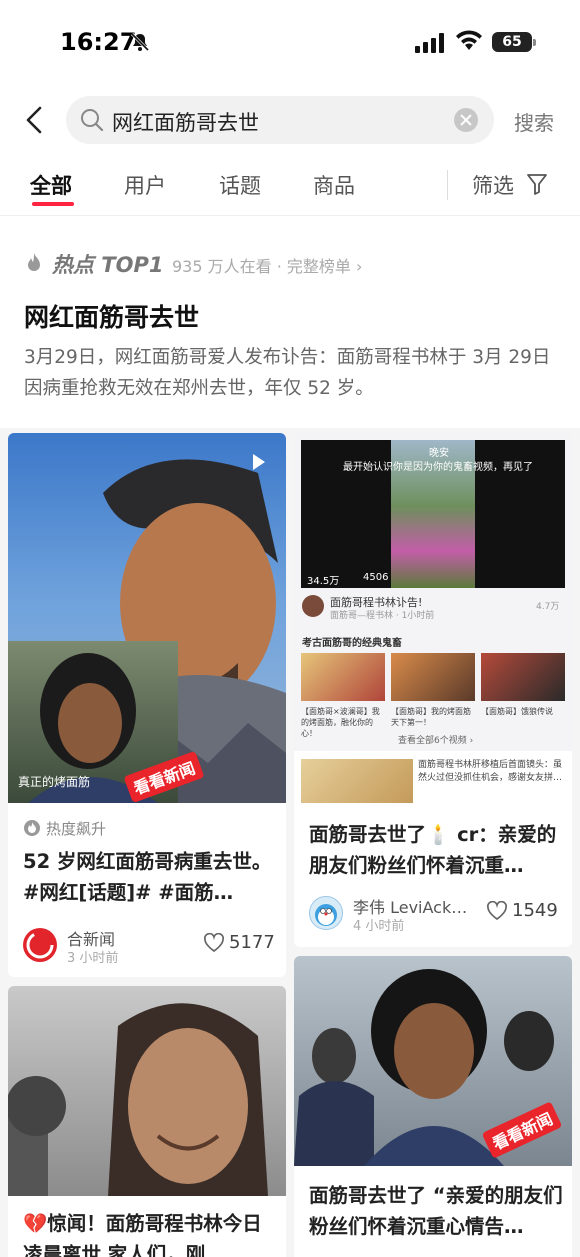 This screenshot has height=1257, width=580. Describe the element at coordinates (469, 40) in the screenshot. I see `wifi-icon` at that location.